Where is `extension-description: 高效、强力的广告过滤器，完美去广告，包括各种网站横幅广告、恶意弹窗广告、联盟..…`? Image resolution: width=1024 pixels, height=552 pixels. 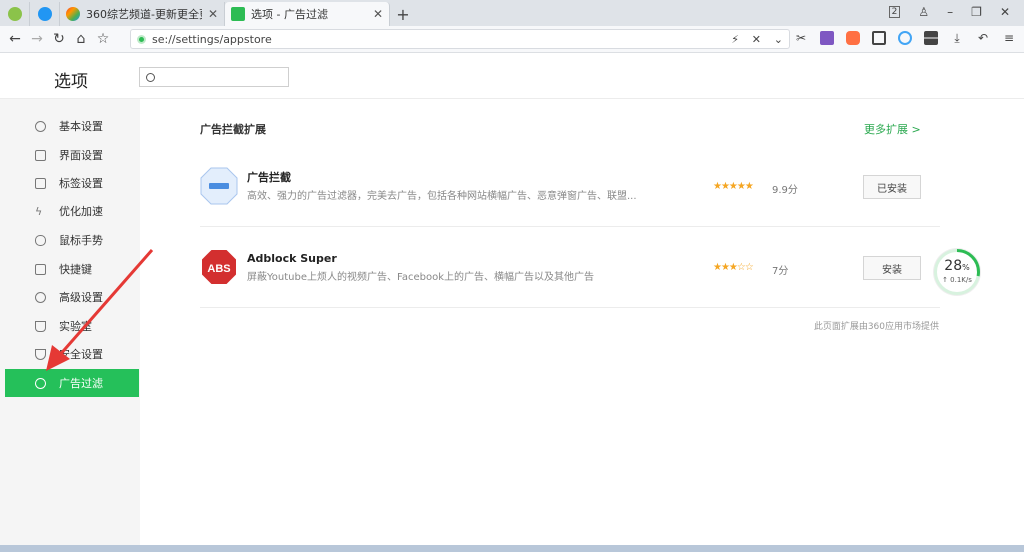
extension-description: 高效、强力的广告过滤器，完美去广告，包括各种网站横幅广告、恶意弹窗广告、联盟..… is located at coordinates (442, 196).